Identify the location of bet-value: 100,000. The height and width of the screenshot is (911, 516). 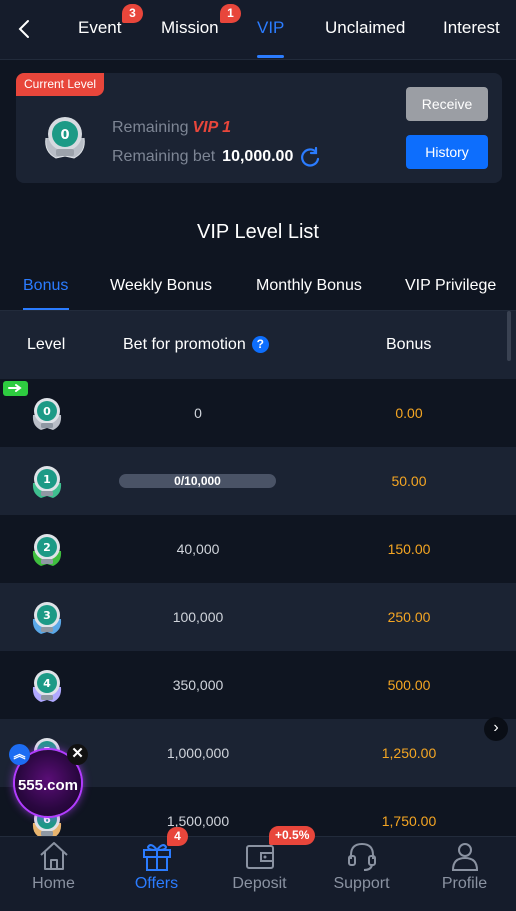
(198, 617).